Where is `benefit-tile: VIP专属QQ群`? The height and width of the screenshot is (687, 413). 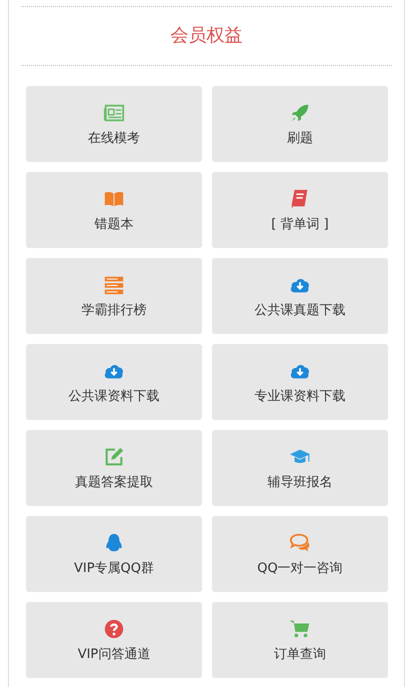 benefit-tile: VIP专属QQ群 is located at coordinates (114, 554).